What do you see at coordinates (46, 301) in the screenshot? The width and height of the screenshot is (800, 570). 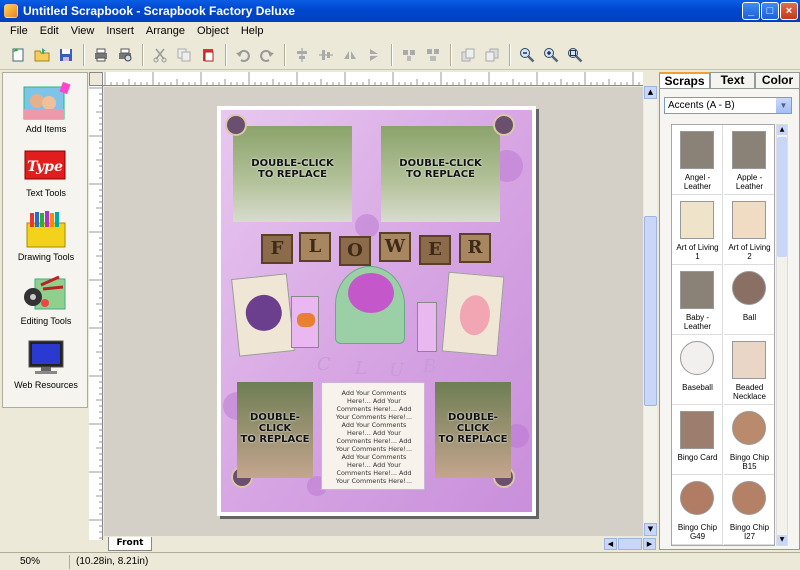 I see `editing-tools-button: Editing Tools` at bounding box center [46, 301].